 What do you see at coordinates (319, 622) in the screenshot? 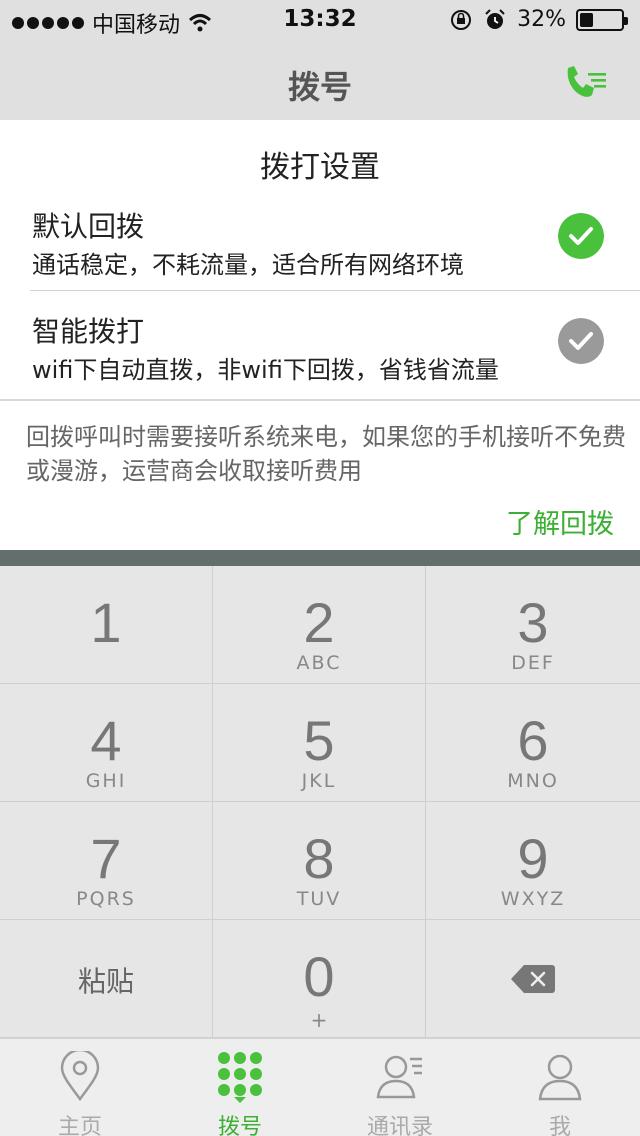
I see `key-digit: 2` at bounding box center [319, 622].